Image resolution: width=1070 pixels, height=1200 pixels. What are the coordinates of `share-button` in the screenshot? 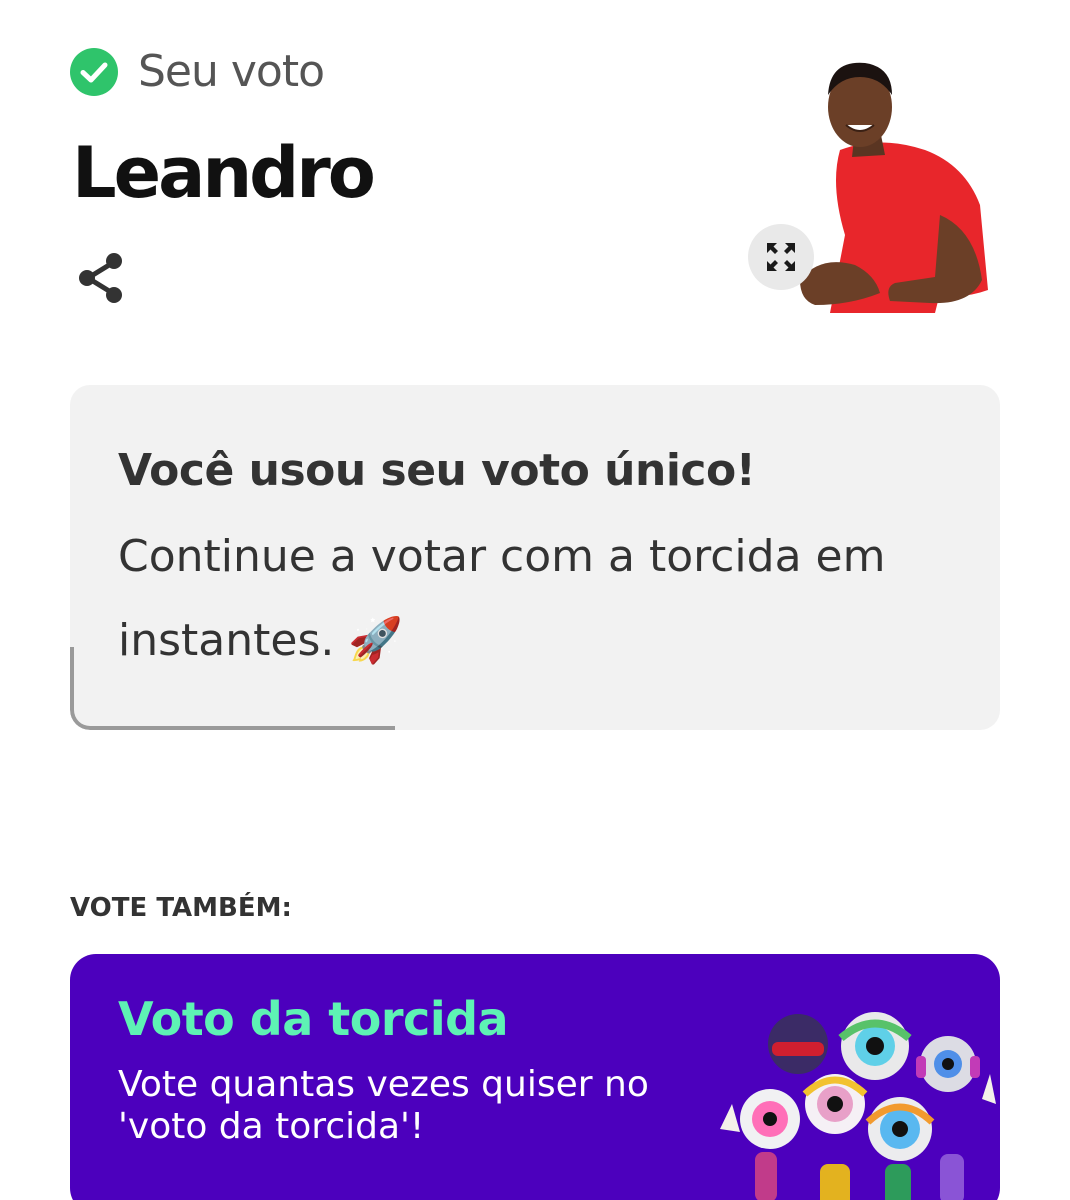 It's located at (101, 278).